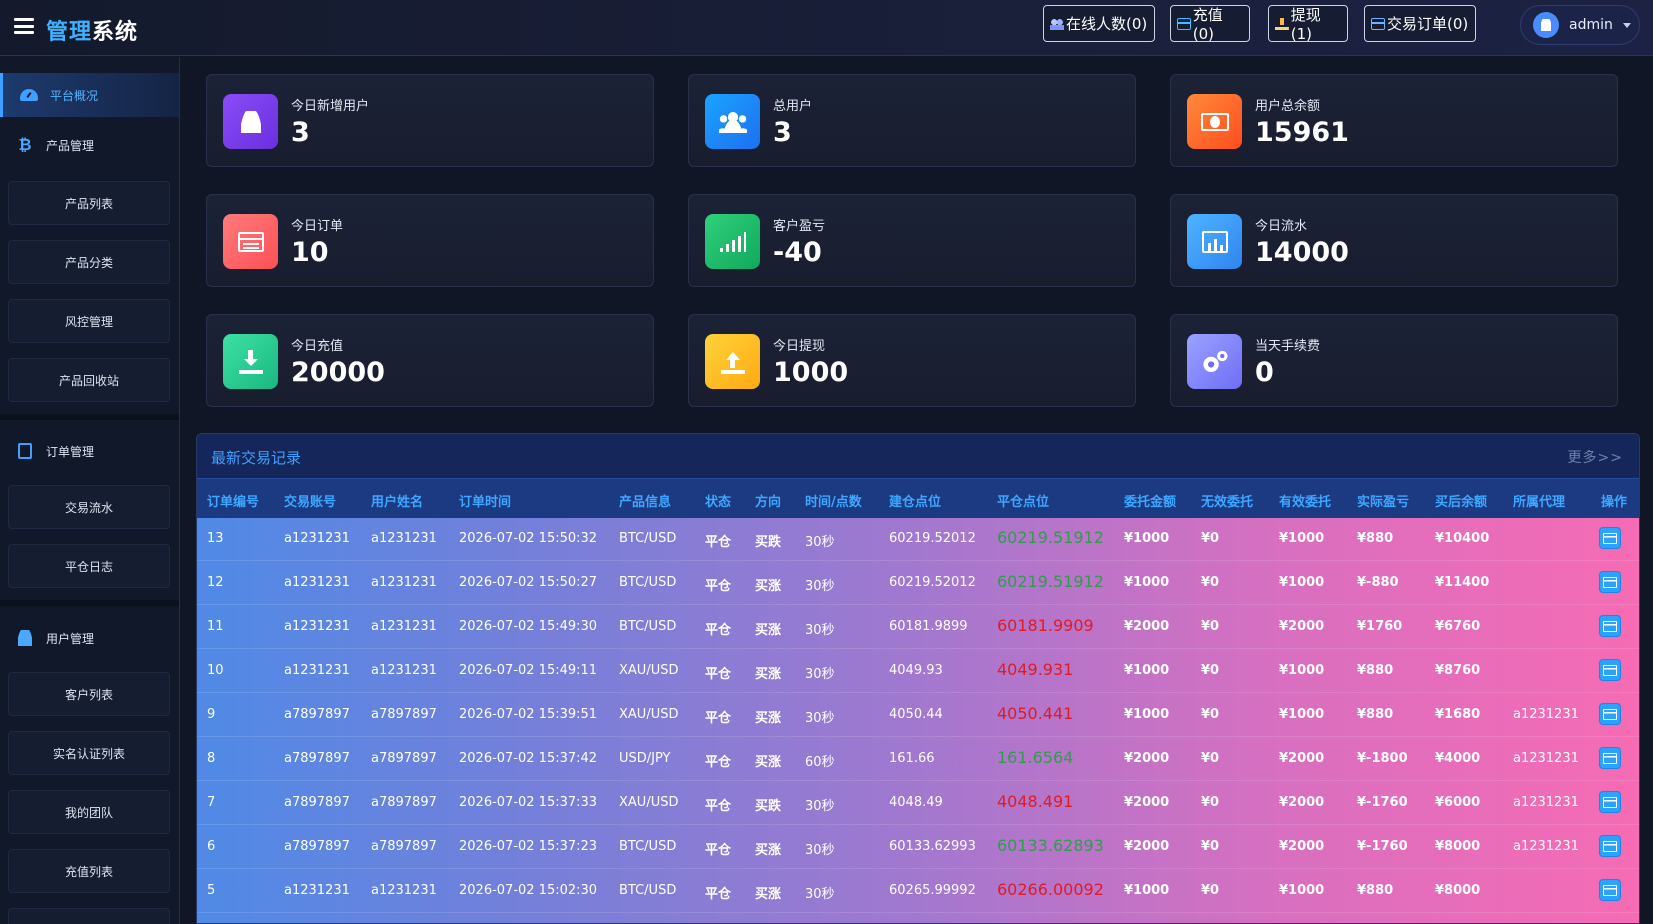  I want to click on sidebar-group-products: ₿ 产品管理, so click(89, 145).